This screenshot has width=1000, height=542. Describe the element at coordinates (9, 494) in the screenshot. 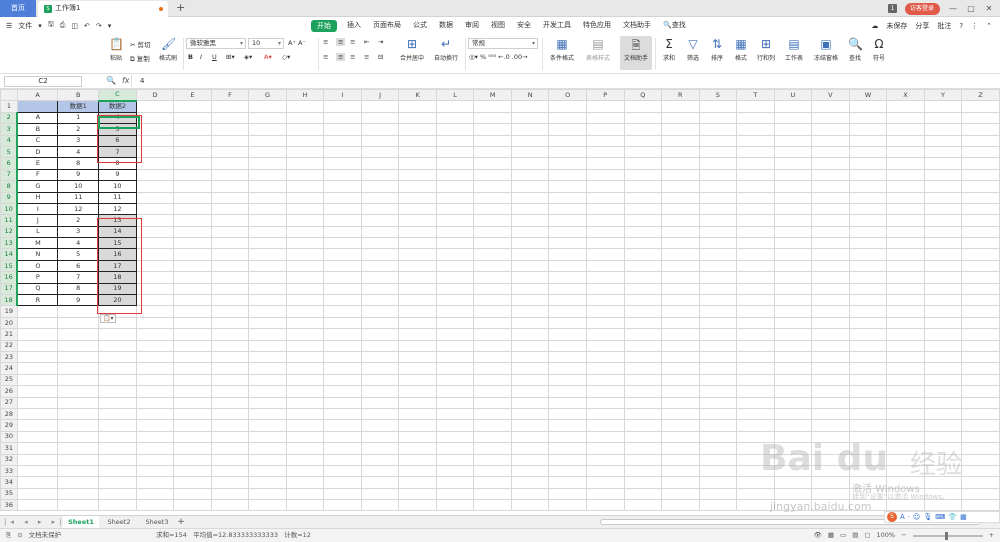

I see `row-header: 35` at that location.